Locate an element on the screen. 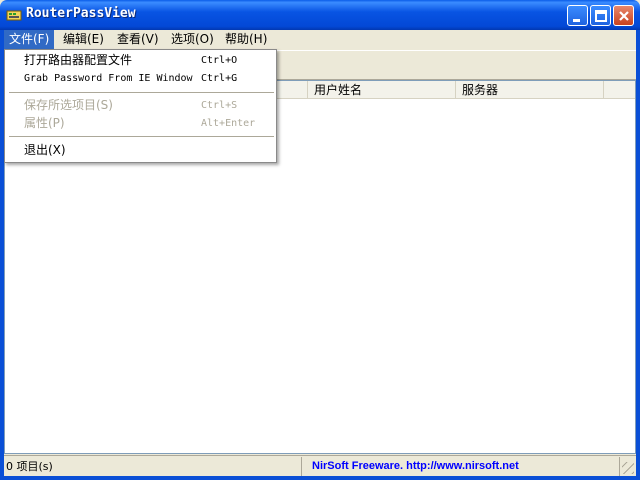 Image resolution: width=640 pixels, height=480 pixels. window-frame-right is located at coordinates (638, 255).